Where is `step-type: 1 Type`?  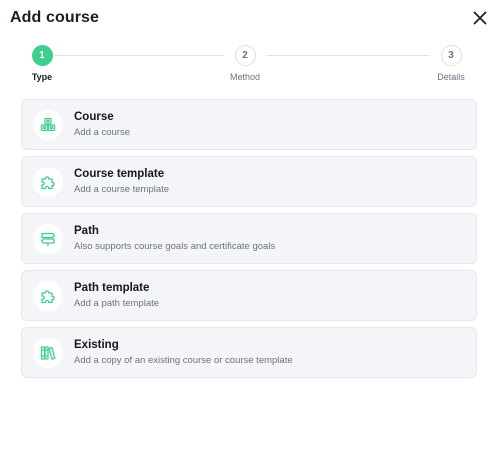 step-type: 1 Type is located at coordinates (42, 63).